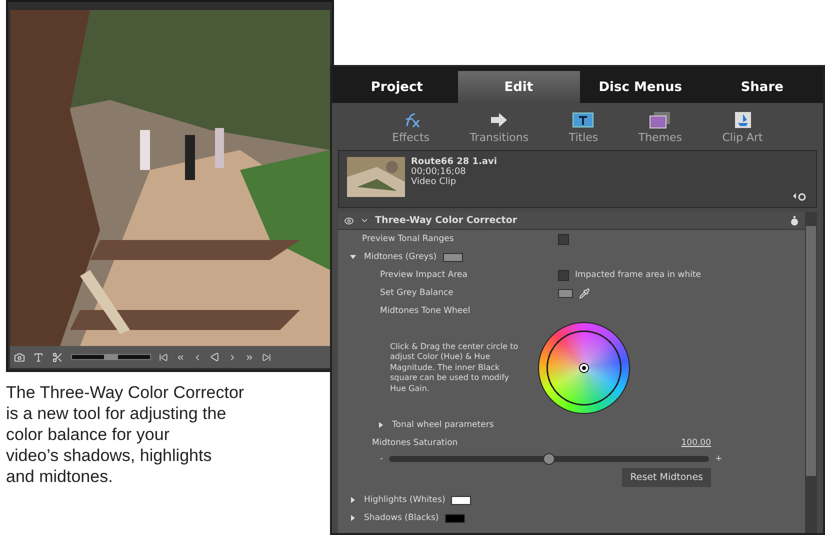  Describe the element at coordinates (794, 221) in the screenshot. I see `stopwatch-icon` at that location.